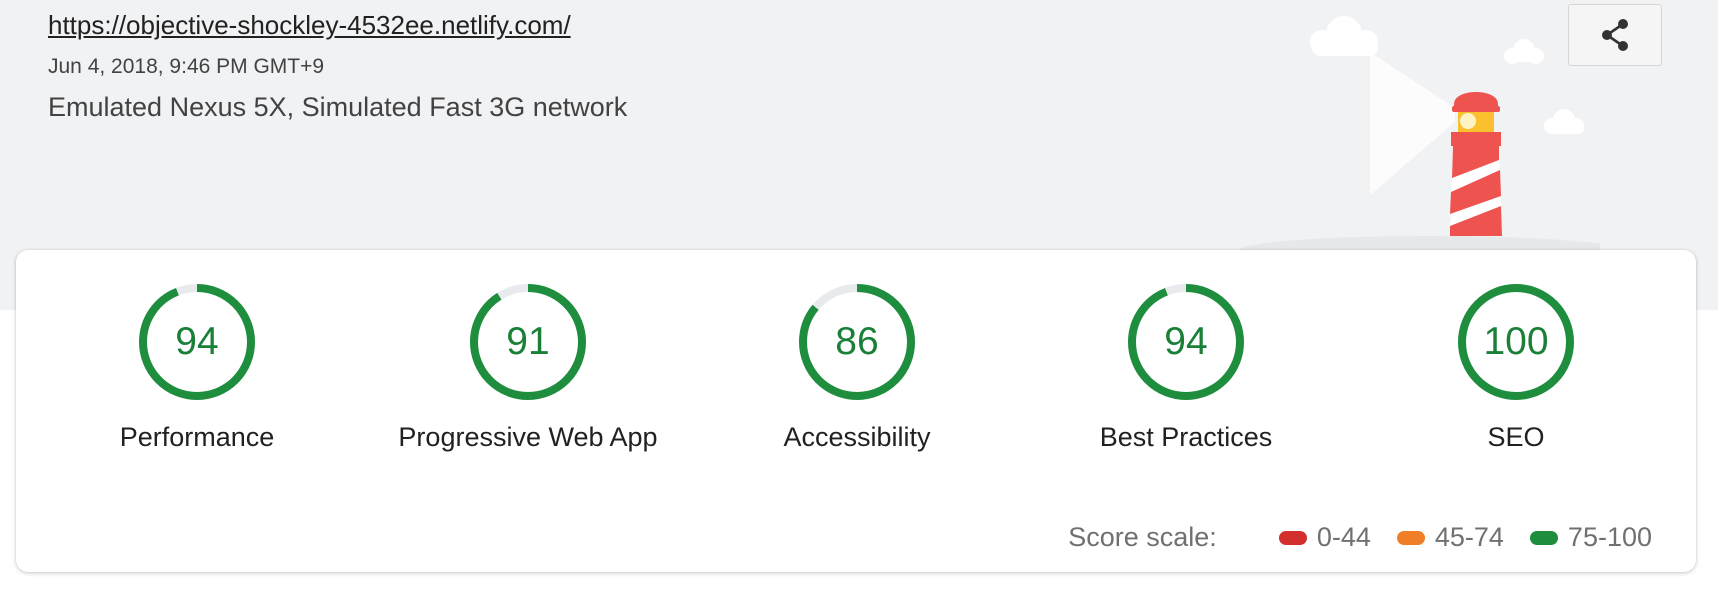 The image size is (1718, 608). I want to click on score-value: 91, so click(528, 341).